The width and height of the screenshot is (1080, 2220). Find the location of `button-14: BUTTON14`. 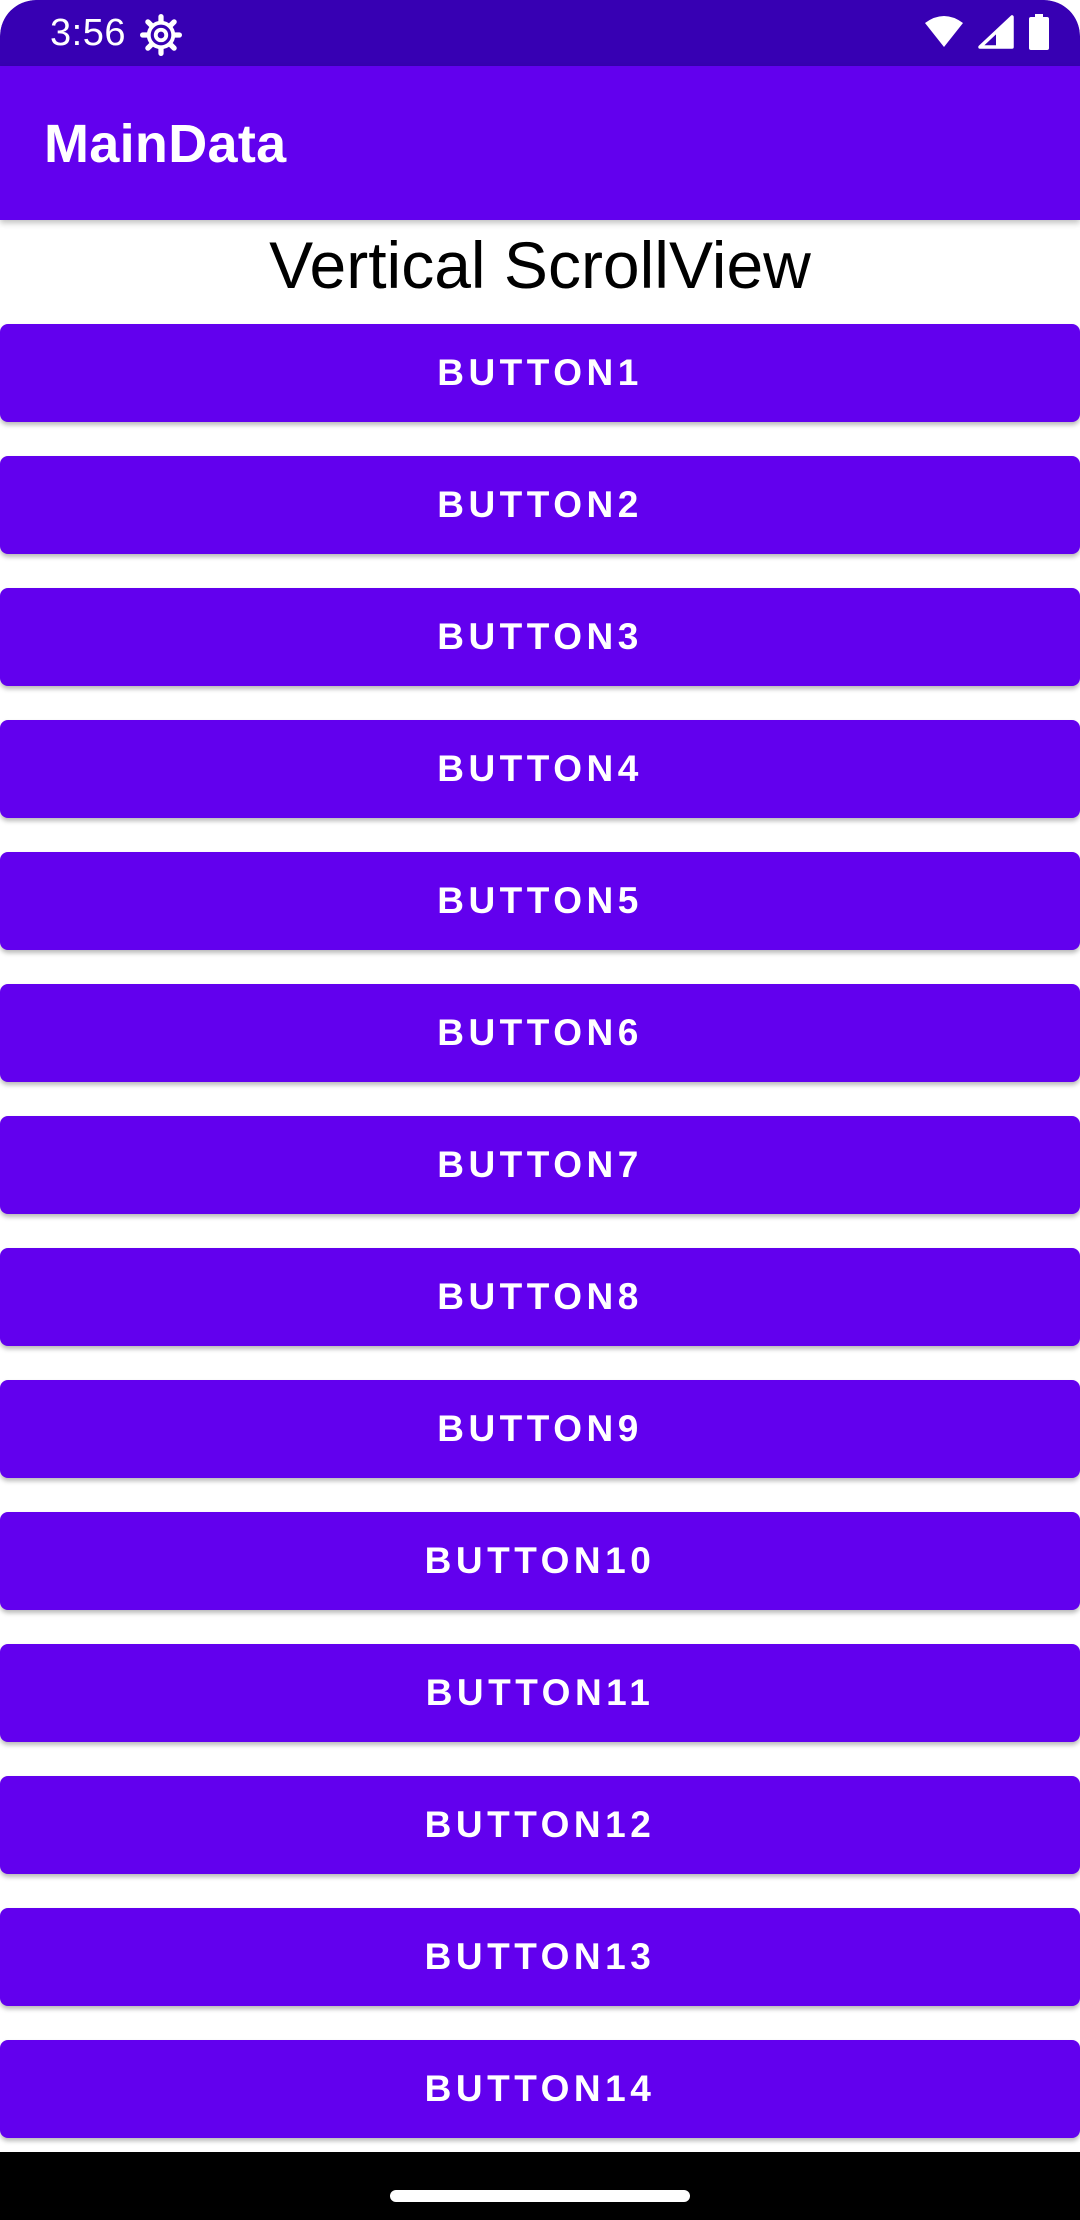

button-14: BUTTON14 is located at coordinates (540, 2089).